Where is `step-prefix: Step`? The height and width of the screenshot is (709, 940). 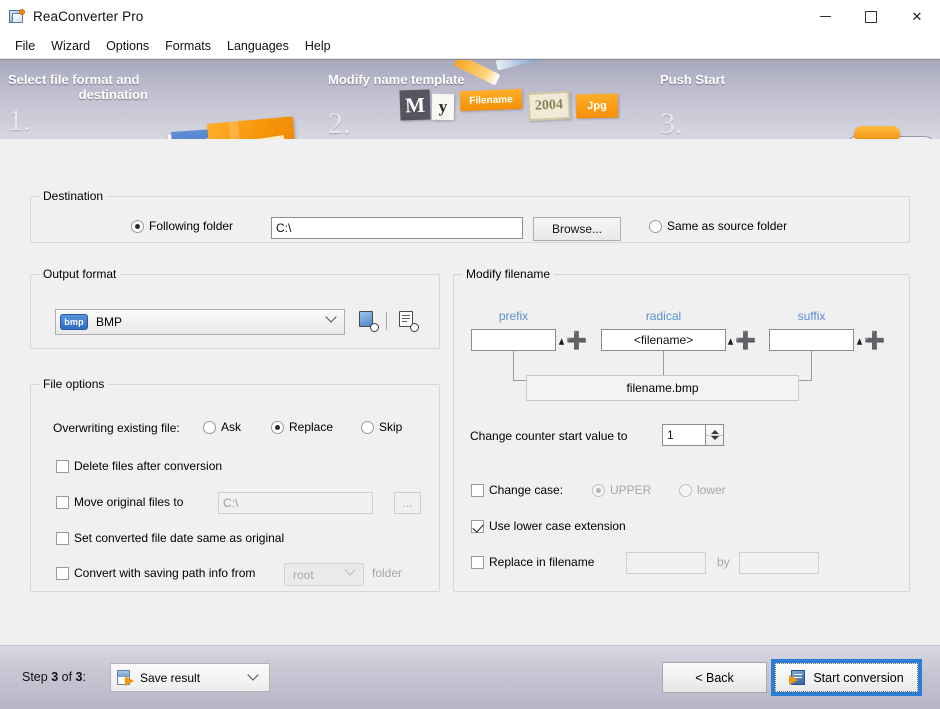 step-prefix: Step is located at coordinates (37, 677).